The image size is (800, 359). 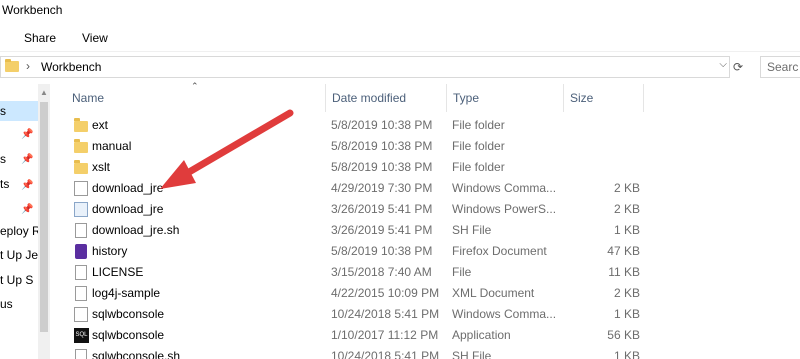 What do you see at coordinates (493, 293) in the screenshot?
I see `file-type: XML Document` at bounding box center [493, 293].